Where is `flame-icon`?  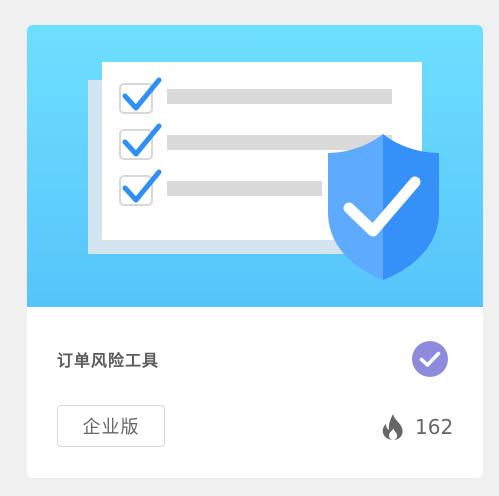
flame-icon is located at coordinates (392, 427).